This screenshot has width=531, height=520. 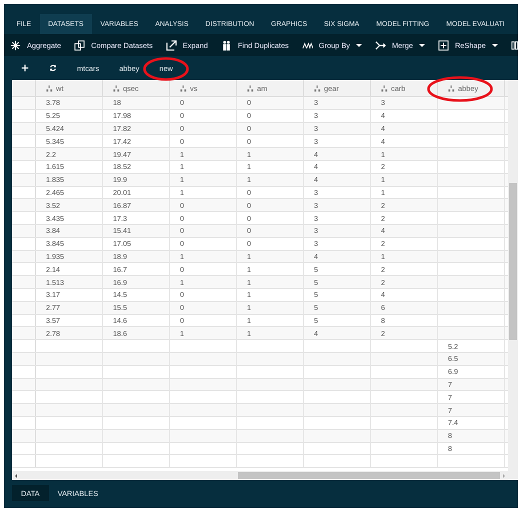 I want to click on add-icon, so click(x=25, y=68).